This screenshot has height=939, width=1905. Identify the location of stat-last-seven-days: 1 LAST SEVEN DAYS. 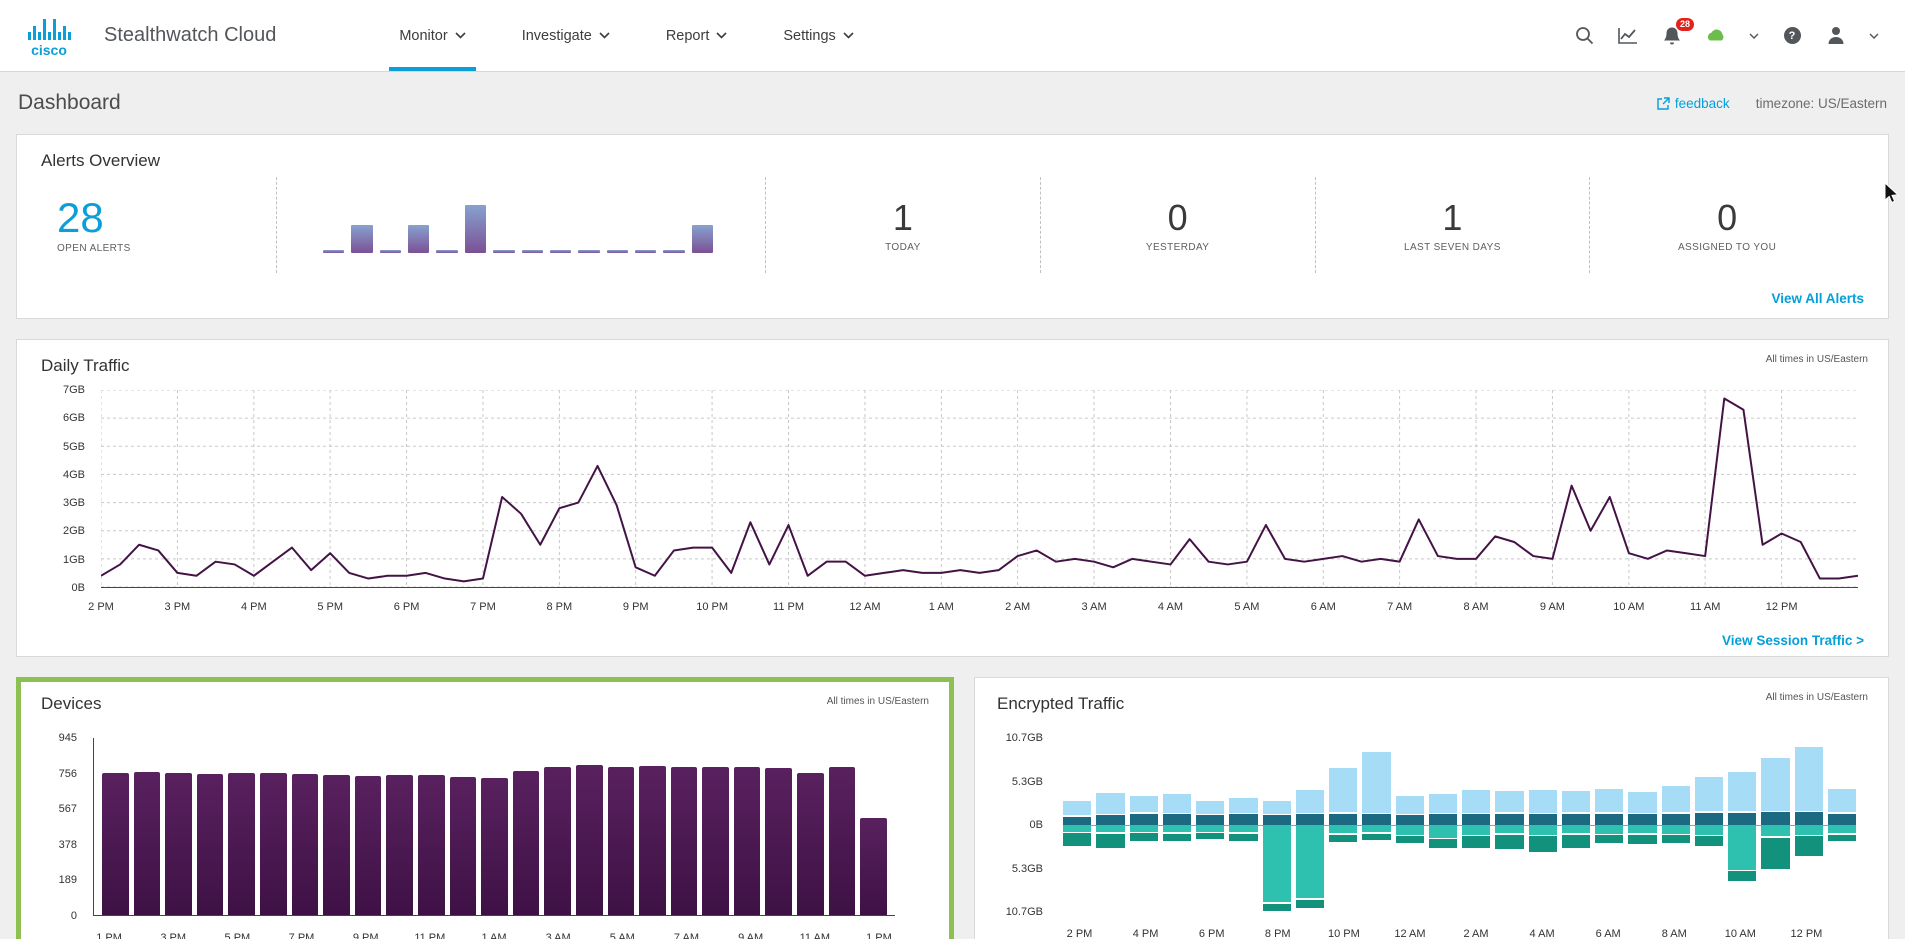
(1453, 225).